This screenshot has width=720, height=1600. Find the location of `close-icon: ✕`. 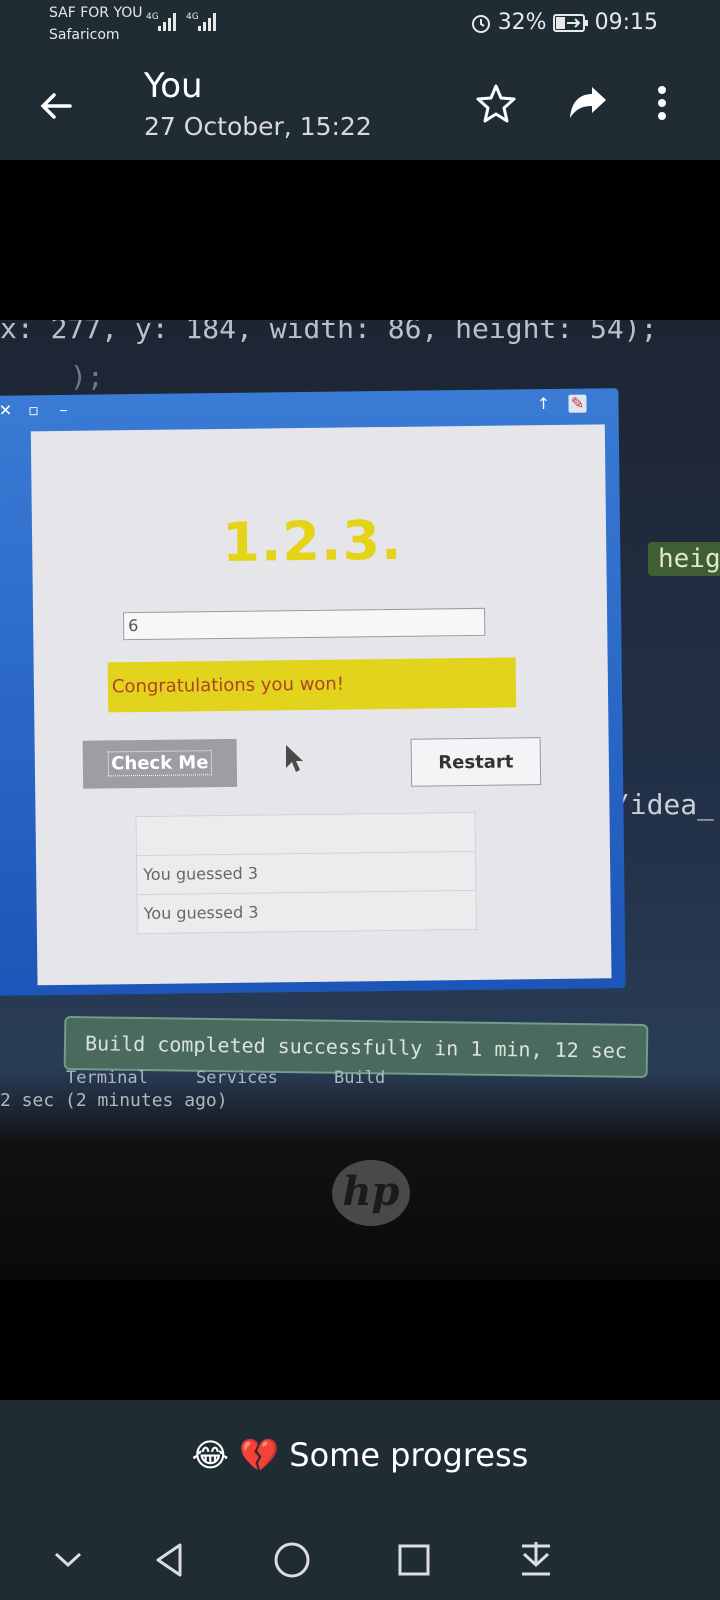

close-icon: ✕ is located at coordinates (7, 410).